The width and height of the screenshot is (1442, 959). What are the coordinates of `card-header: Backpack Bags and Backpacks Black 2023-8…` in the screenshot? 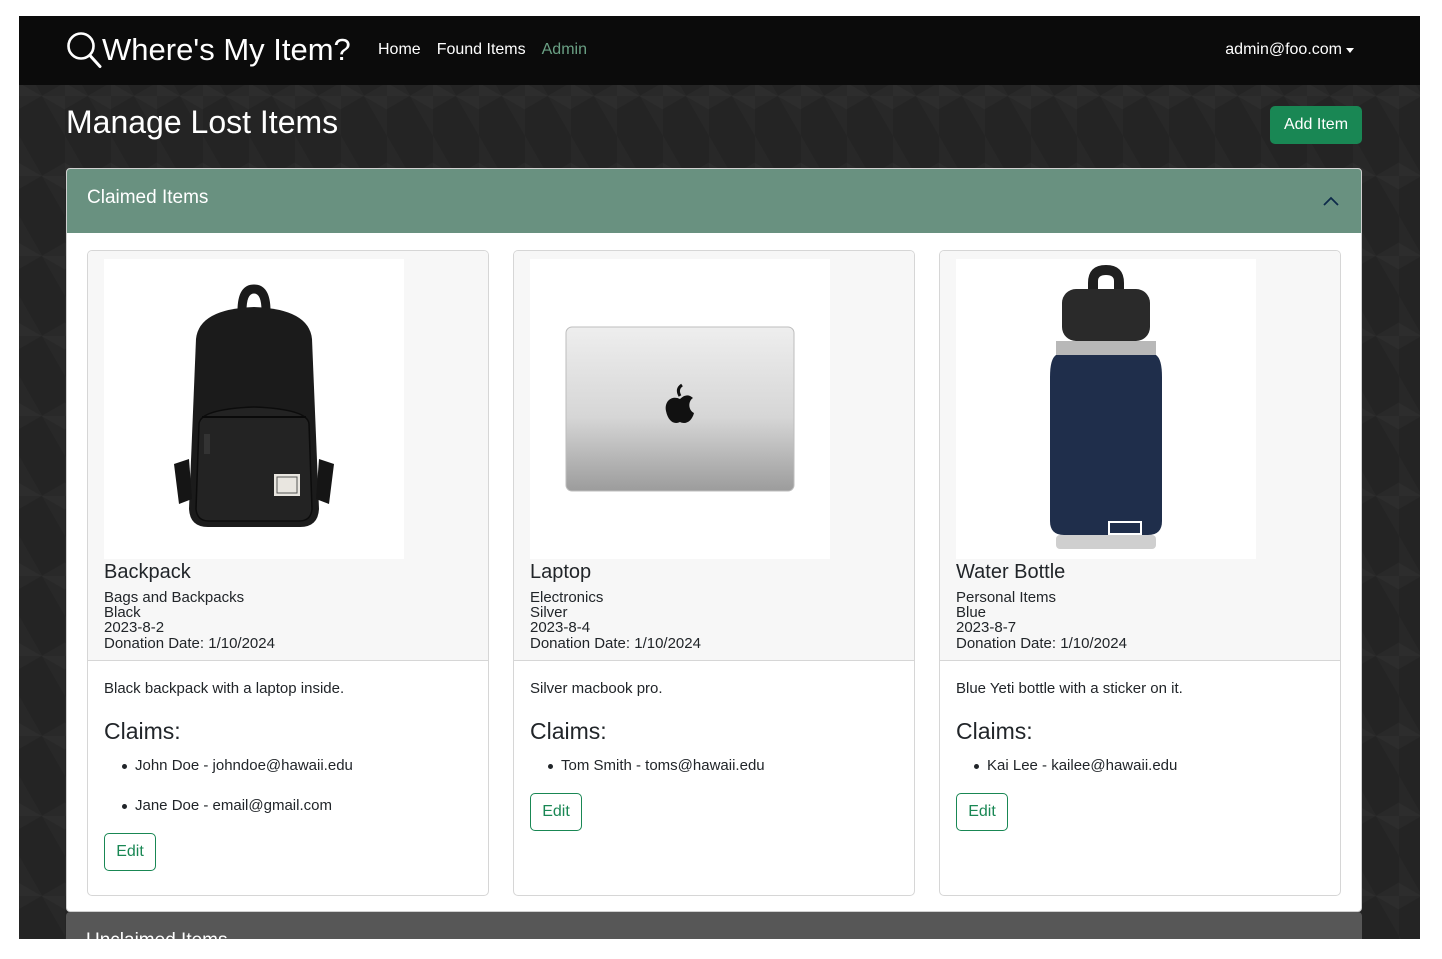 It's located at (288, 456).